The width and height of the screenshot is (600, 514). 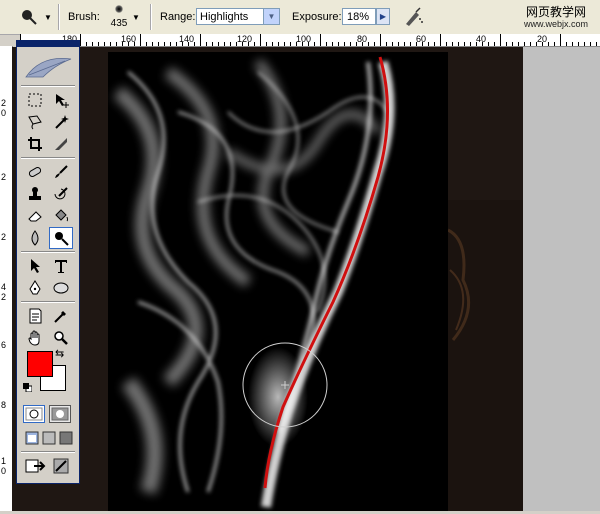 I want to click on ruler-label: 4, so click(x=4, y=287).